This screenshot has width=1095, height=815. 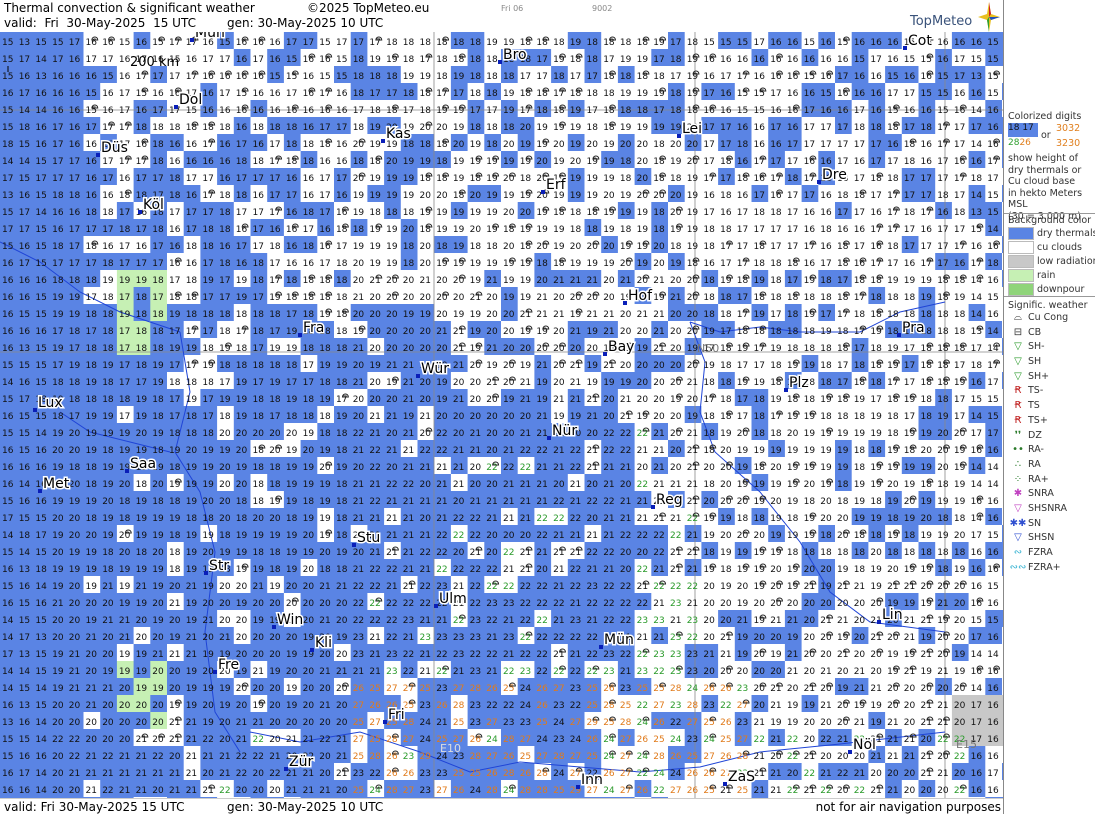 I want to click on thermal-value: 23, so click(x=675, y=604).